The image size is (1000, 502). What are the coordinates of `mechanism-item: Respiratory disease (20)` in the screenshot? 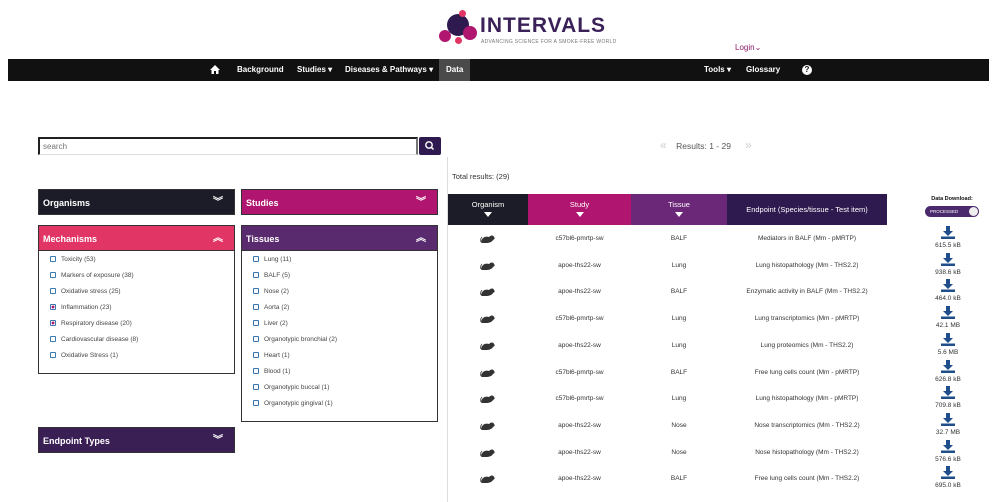 It's located at (91, 324).